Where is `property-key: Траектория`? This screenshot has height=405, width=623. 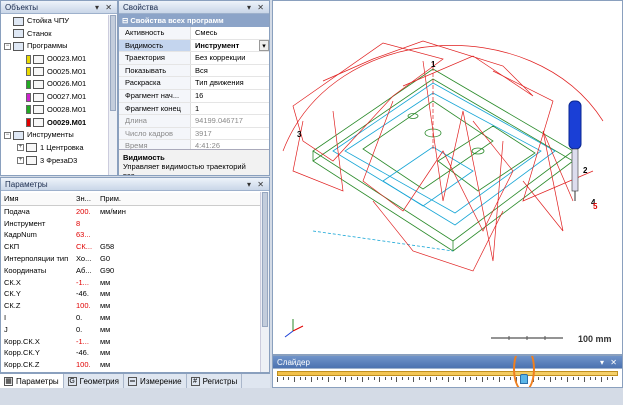 property-key: Траектория is located at coordinates (155, 58).